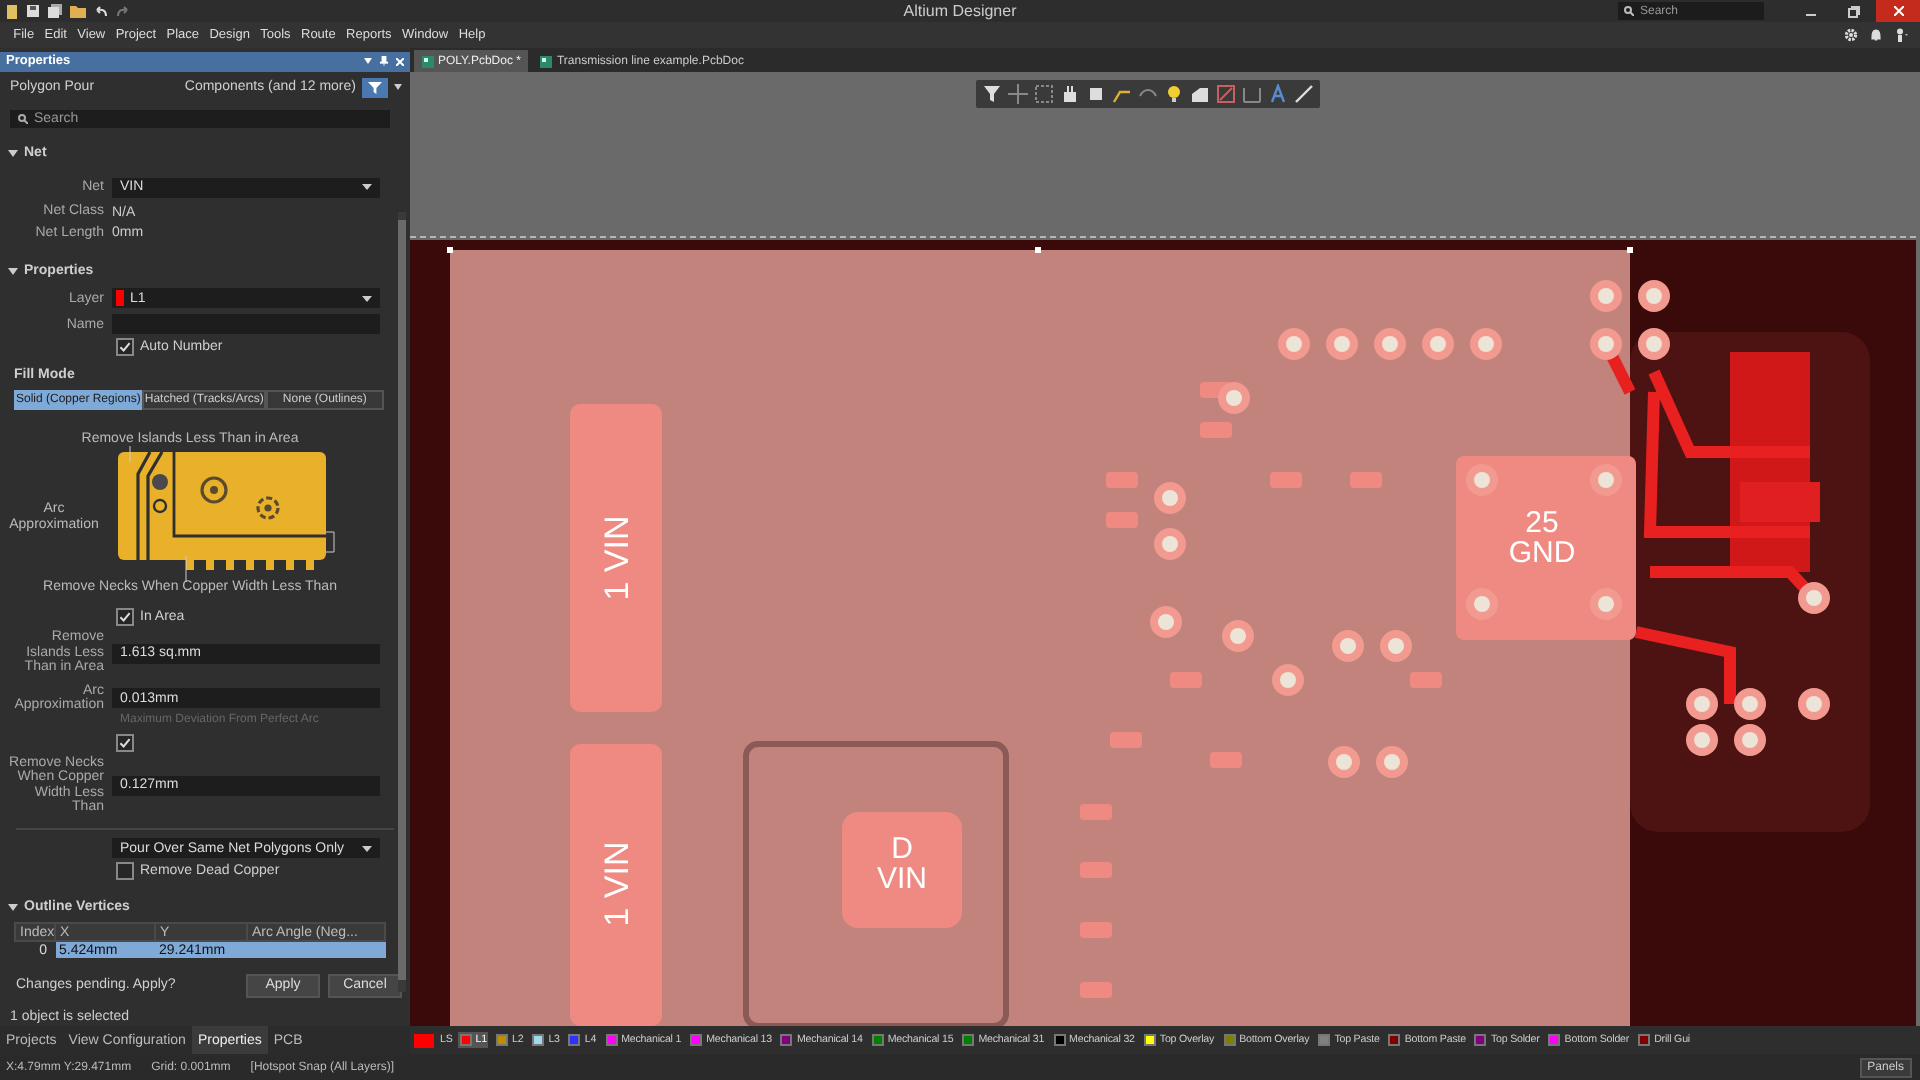 The image size is (1920, 1080). What do you see at coordinates (902, 864) in the screenshot?
I see `pad-label: D VIN` at bounding box center [902, 864].